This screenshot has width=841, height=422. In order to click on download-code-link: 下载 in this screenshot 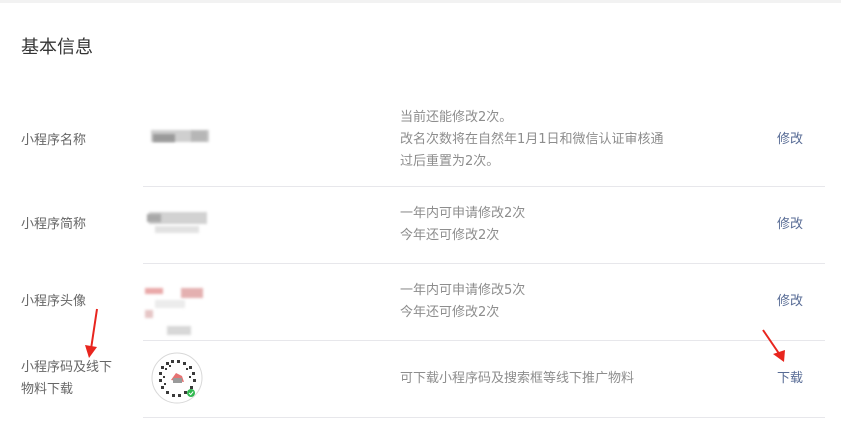, I will do `click(790, 379)`.